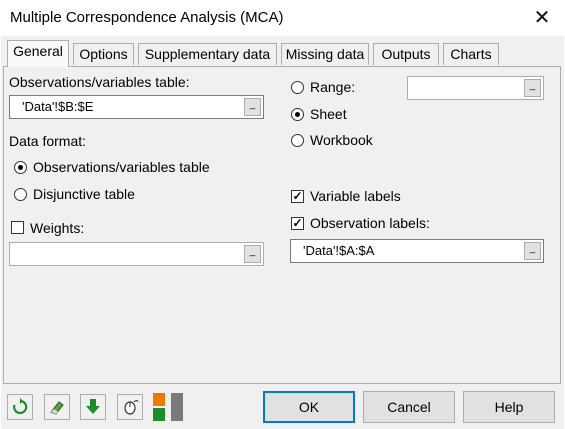  What do you see at coordinates (297, 140) in the screenshot?
I see `workbook-radio` at bounding box center [297, 140].